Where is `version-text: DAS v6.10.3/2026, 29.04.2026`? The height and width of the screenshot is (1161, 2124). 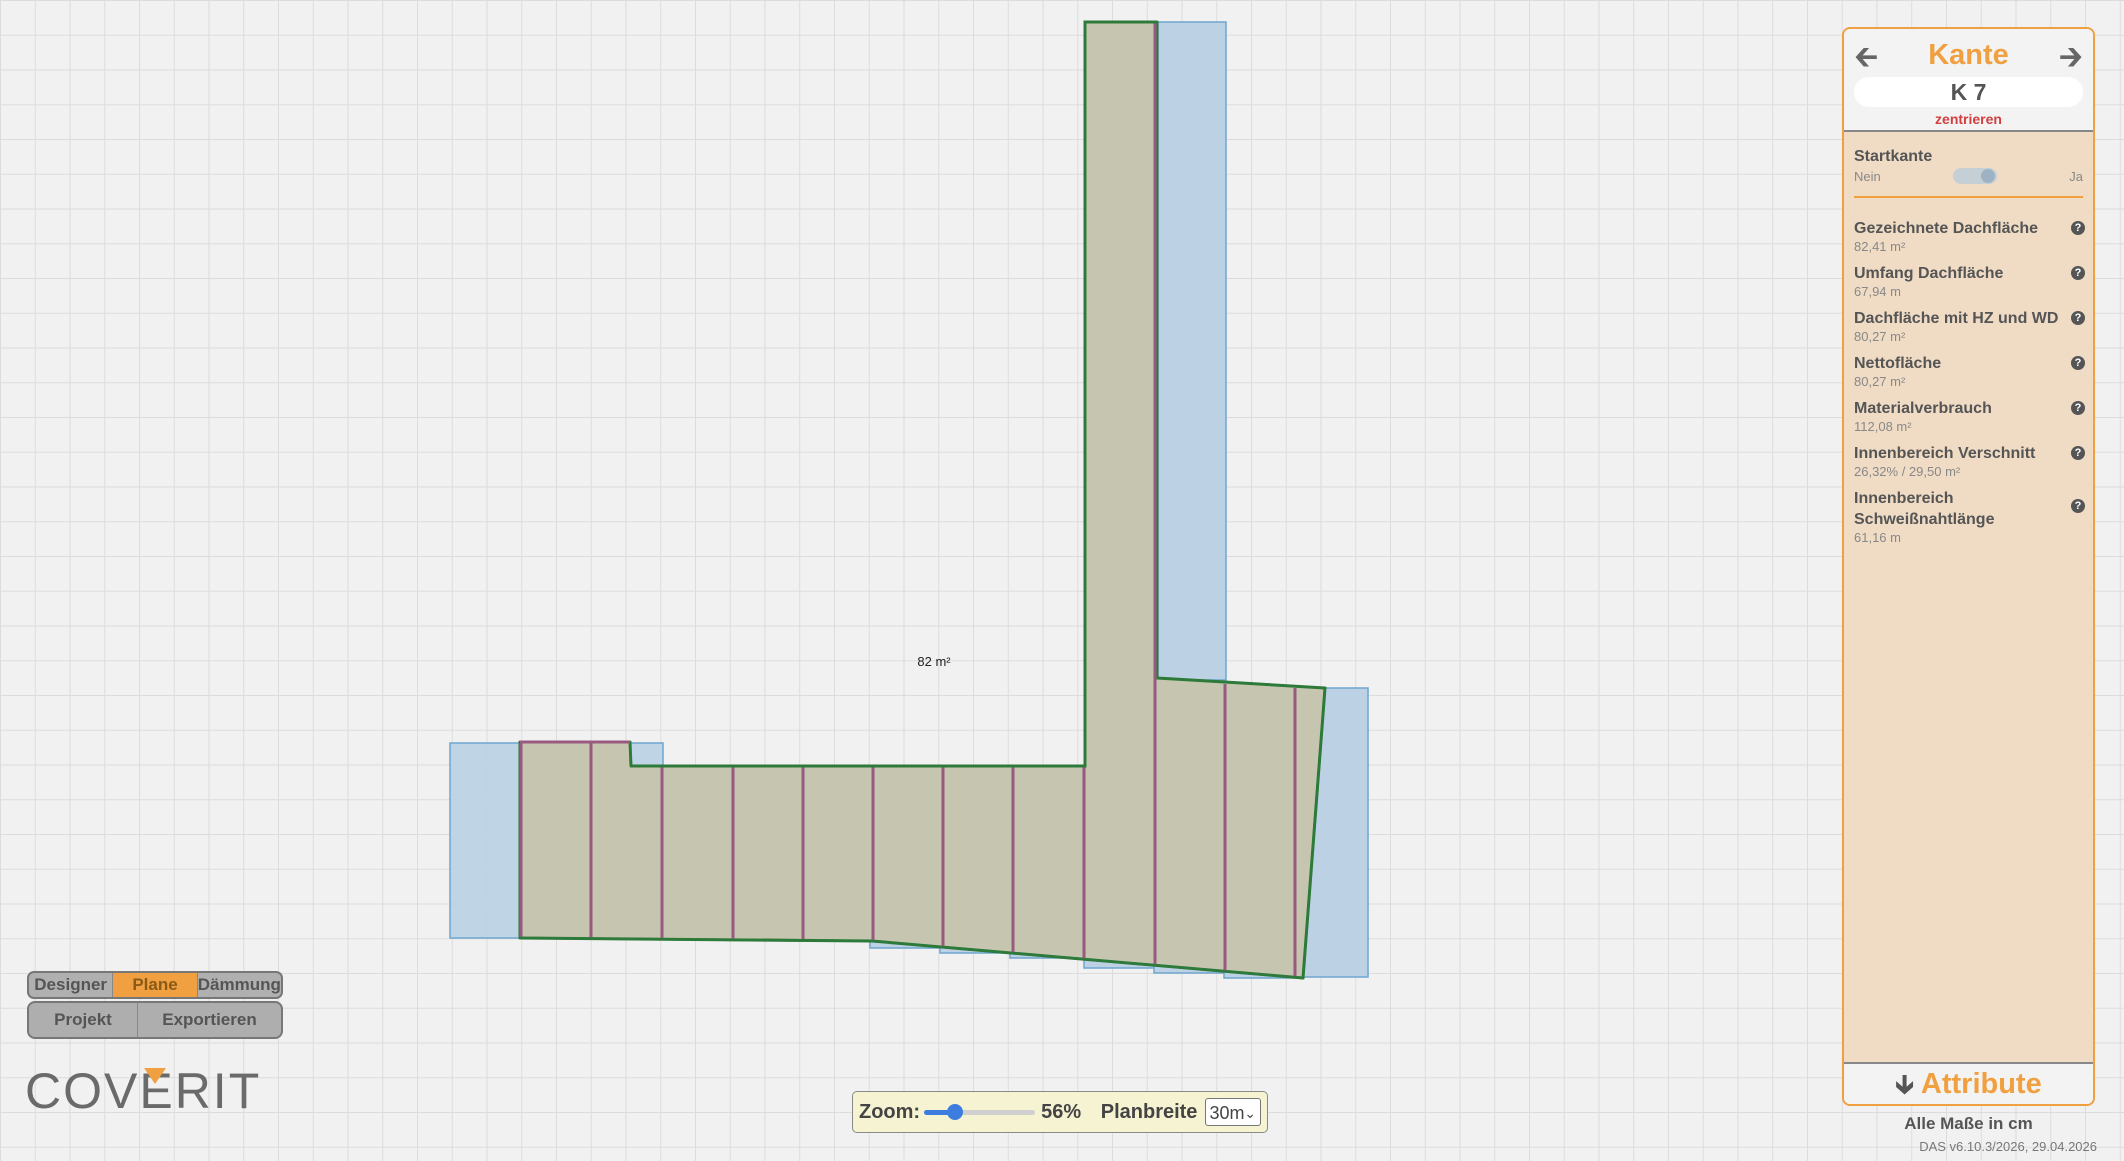 version-text: DAS v6.10.3/2026, 29.04.2026 is located at coordinates (2008, 1146).